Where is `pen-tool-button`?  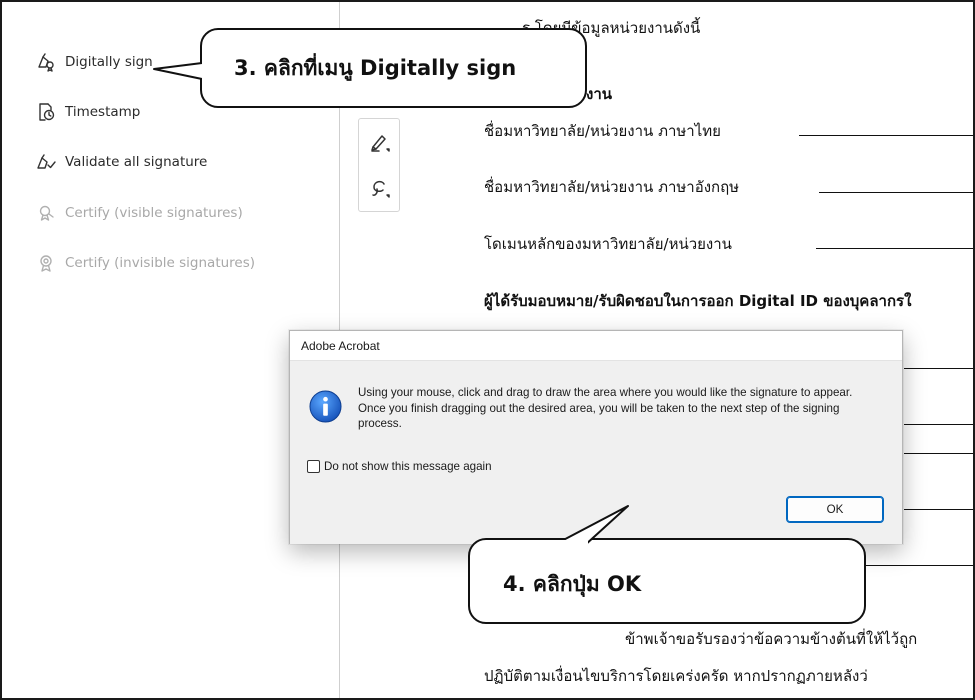
pen-tool-button is located at coordinates (380, 142).